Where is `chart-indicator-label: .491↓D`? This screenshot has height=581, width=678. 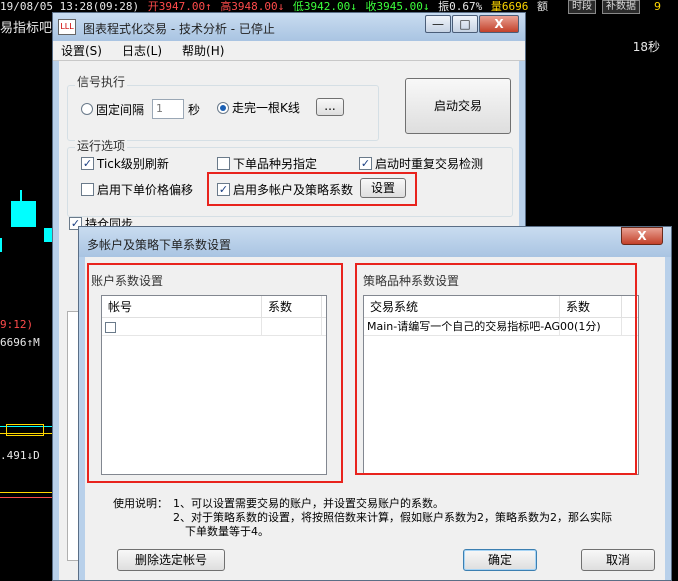
chart-indicator-label: .491↓D is located at coordinates (20, 455).